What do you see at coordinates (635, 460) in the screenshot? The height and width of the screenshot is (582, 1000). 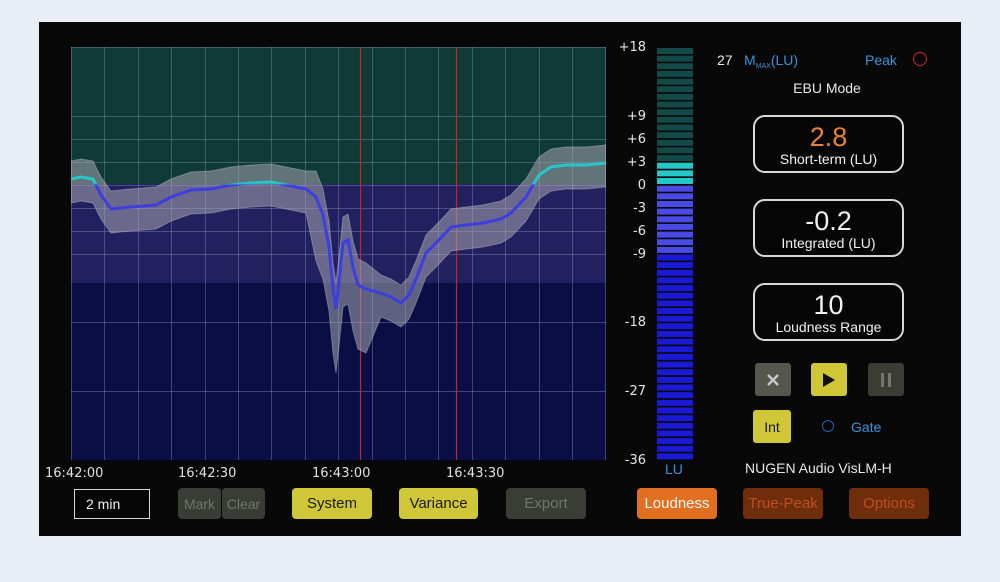 I see `scale-label: -36` at bounding box center [635, 460].